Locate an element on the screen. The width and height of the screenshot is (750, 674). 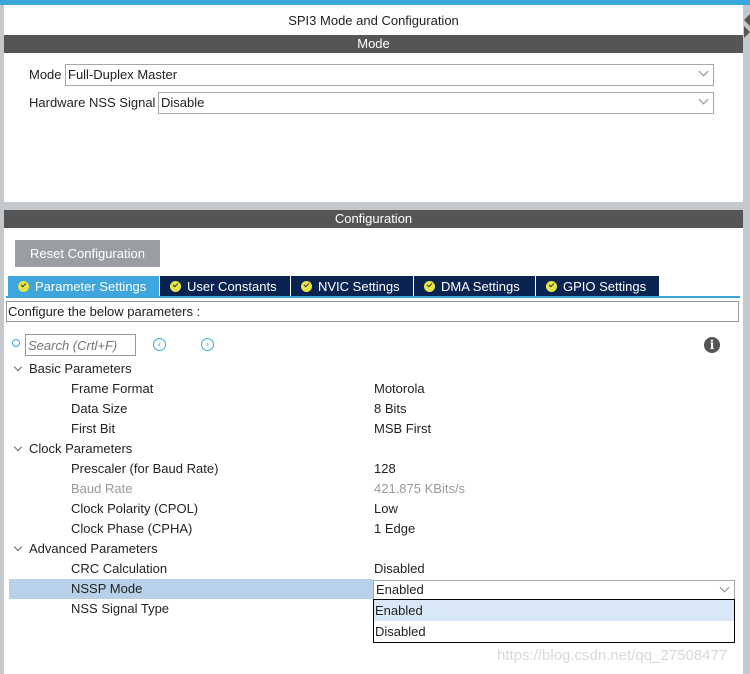
tab-label: Parameter Settings is located at coordinates (91, 286).